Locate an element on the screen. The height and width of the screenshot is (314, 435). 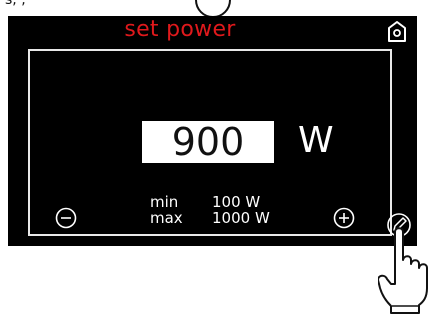
power-unit: W is located at coordinates (316, 140).